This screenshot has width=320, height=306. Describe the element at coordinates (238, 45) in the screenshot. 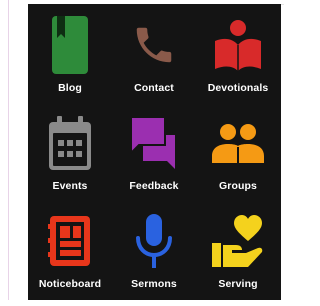

I see `reading-person-icon` at that location.